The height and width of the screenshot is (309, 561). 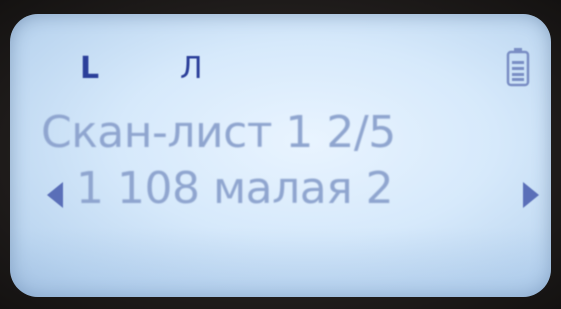 What do you see at coordinates (518, 67) in the screenshot?
I see `battery-icon` at bounding box center [518, 67].